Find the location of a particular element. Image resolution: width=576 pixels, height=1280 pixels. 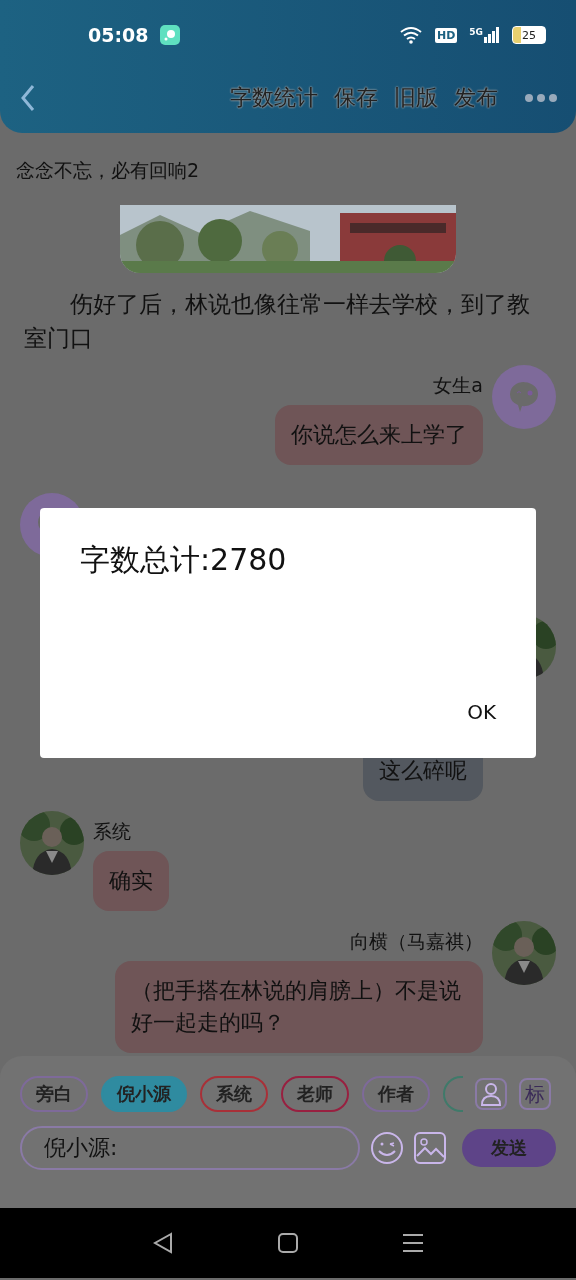

battery-indicator: 25 is located at coordinates (529, 35).